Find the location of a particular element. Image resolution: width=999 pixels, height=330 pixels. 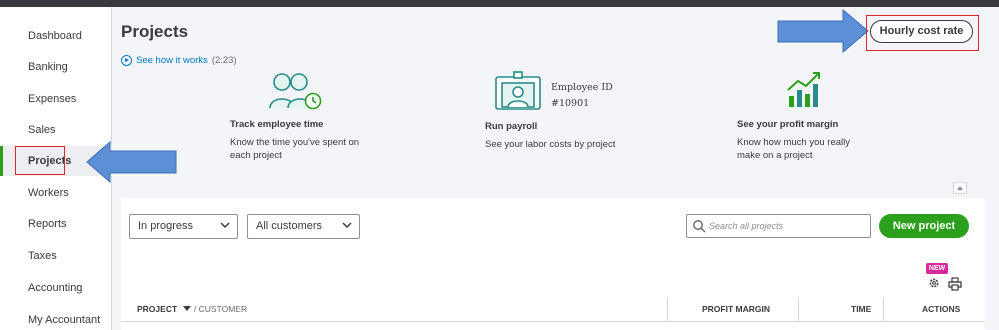

column-time-label: TIME is located at coordinates (861, 309).